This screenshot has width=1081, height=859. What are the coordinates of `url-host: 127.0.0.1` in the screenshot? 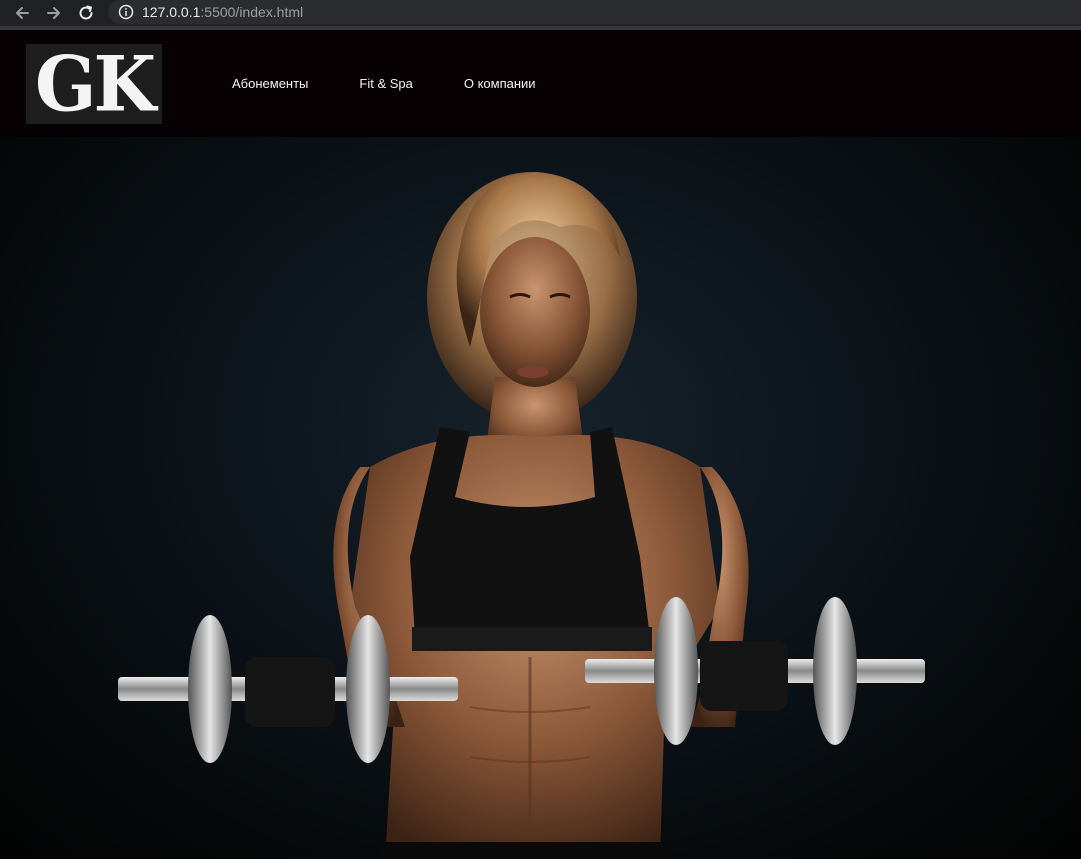 It's located at (171, 12).